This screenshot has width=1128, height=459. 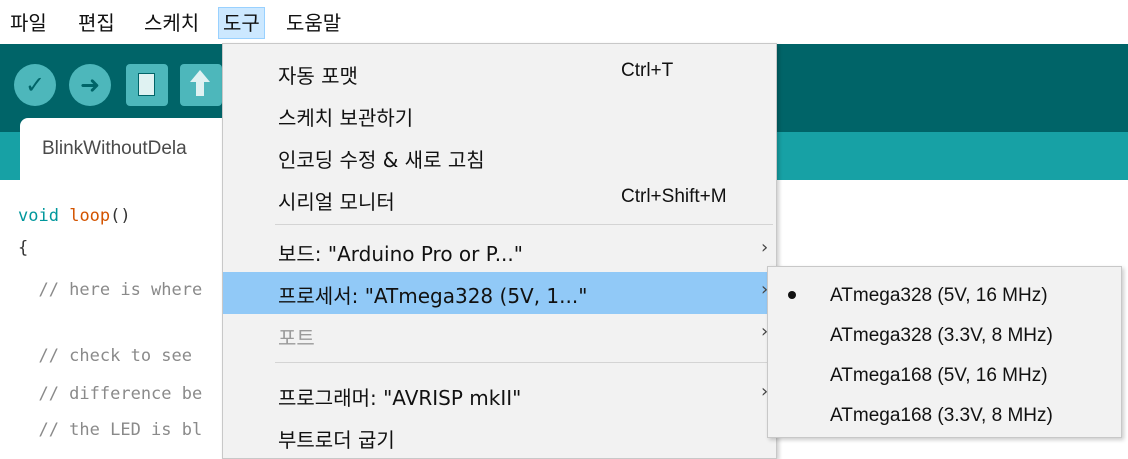 I want to click on arrow-right-icon: ➜, so click(x=90, y=85).